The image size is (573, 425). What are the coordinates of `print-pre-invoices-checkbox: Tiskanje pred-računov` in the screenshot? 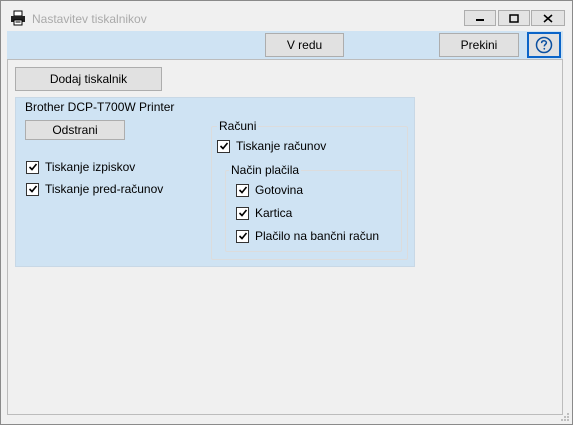 It's located at (94, 189).